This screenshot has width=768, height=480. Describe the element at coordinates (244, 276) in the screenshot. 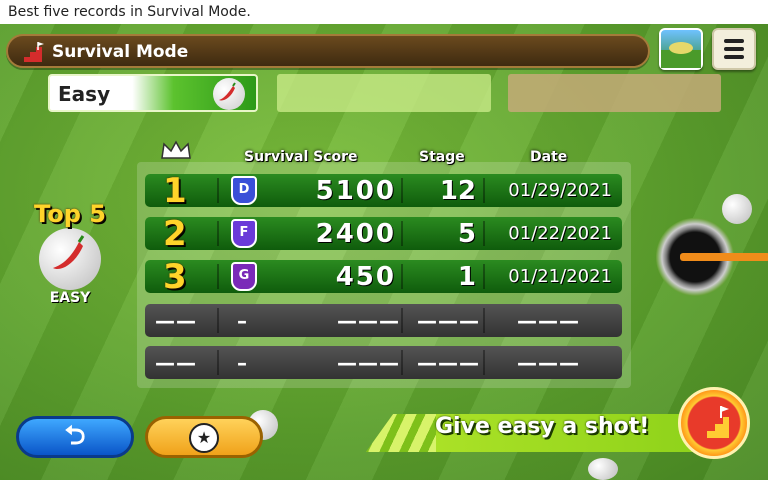

I see `grade-badge: G` at that location.